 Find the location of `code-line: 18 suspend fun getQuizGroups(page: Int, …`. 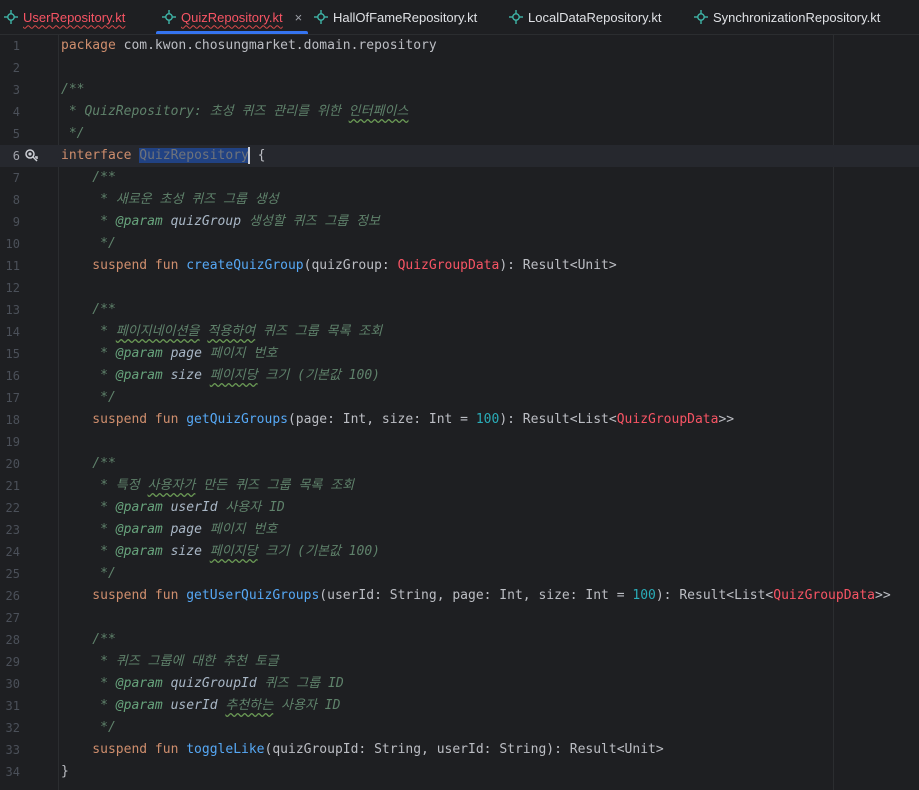

code-line: 18 suspend fun getQuizGroups(page: Int, … is located at coordinates (459, 420).